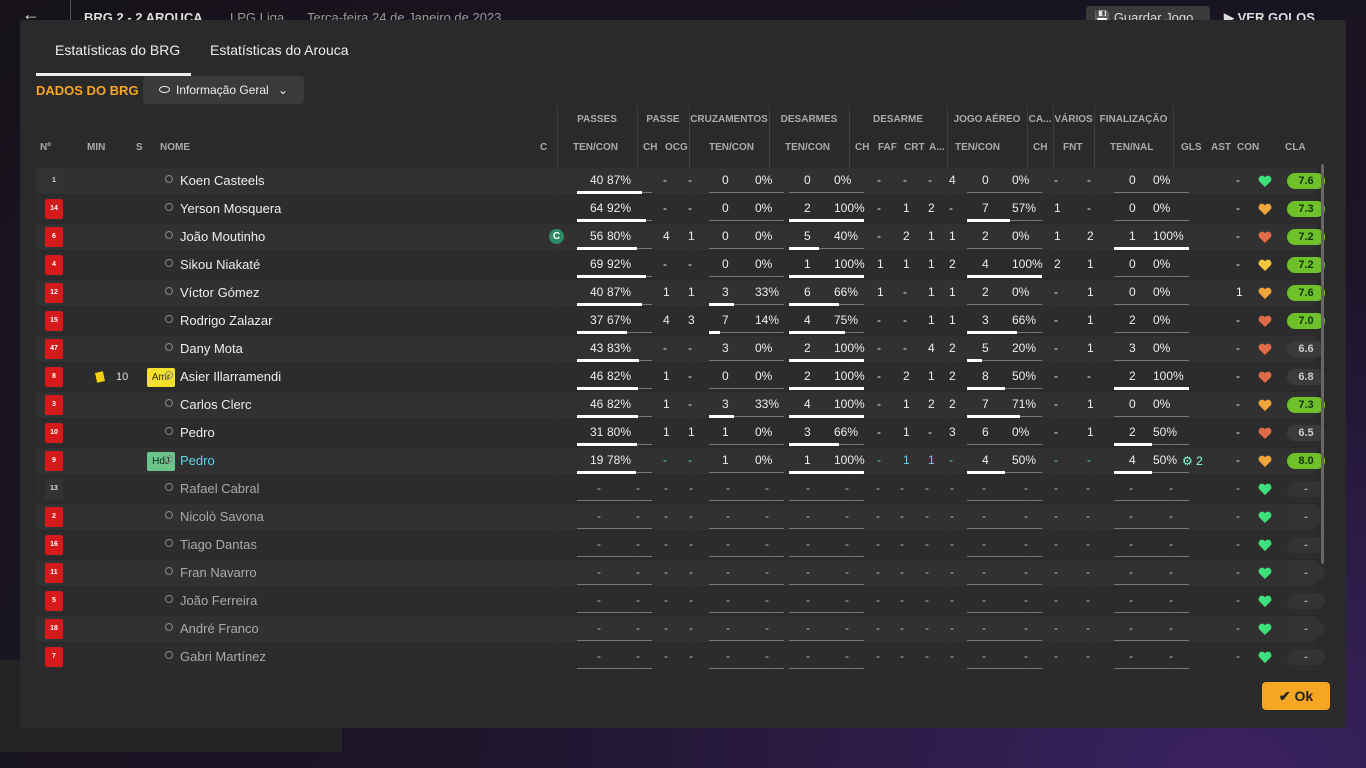 The height and width of the screenshot is (768, 1366). I want to click on column-header-des_crt: CRT, so click(914, 147).